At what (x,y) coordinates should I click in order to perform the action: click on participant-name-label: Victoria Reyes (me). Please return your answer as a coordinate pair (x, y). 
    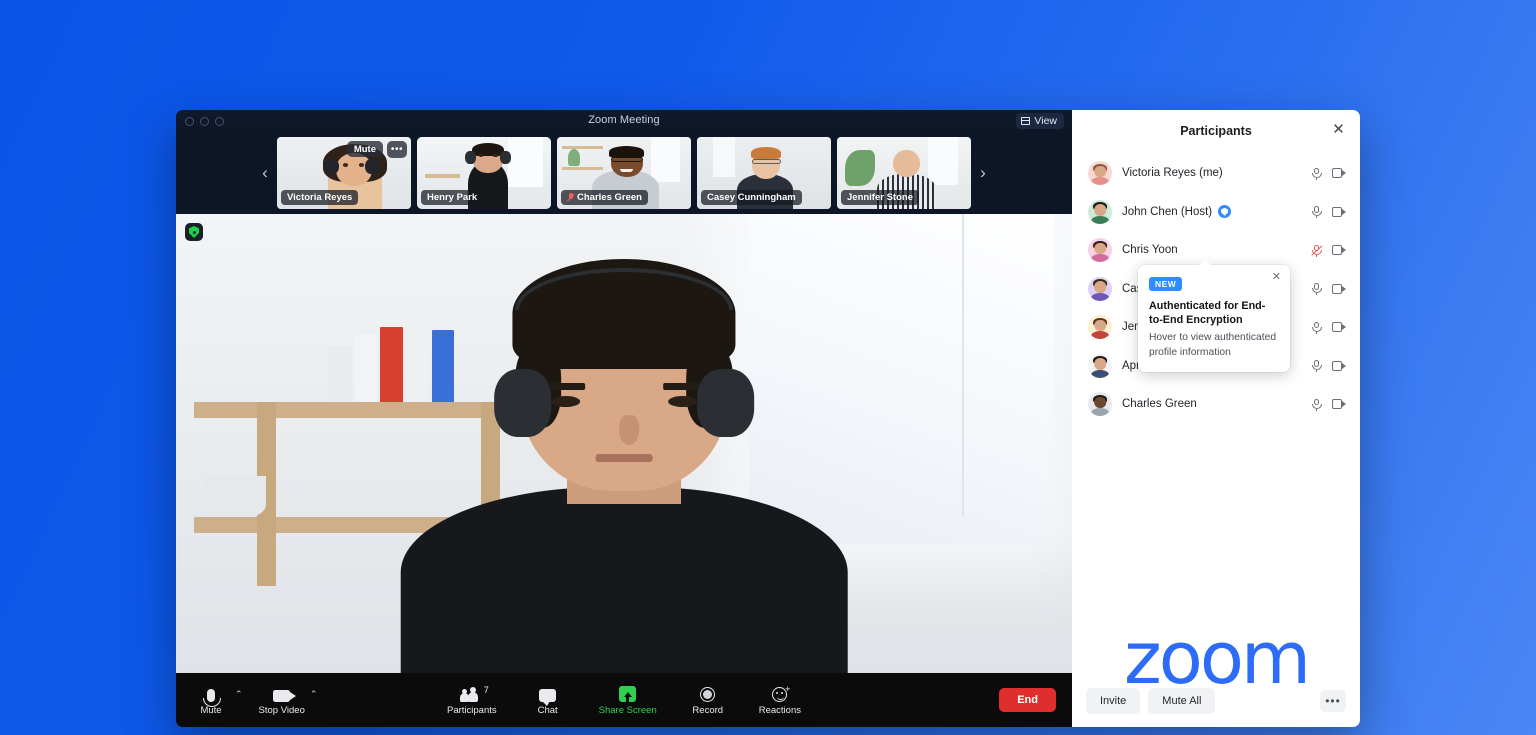
    Looking at the image, I should click on (1172, 173).